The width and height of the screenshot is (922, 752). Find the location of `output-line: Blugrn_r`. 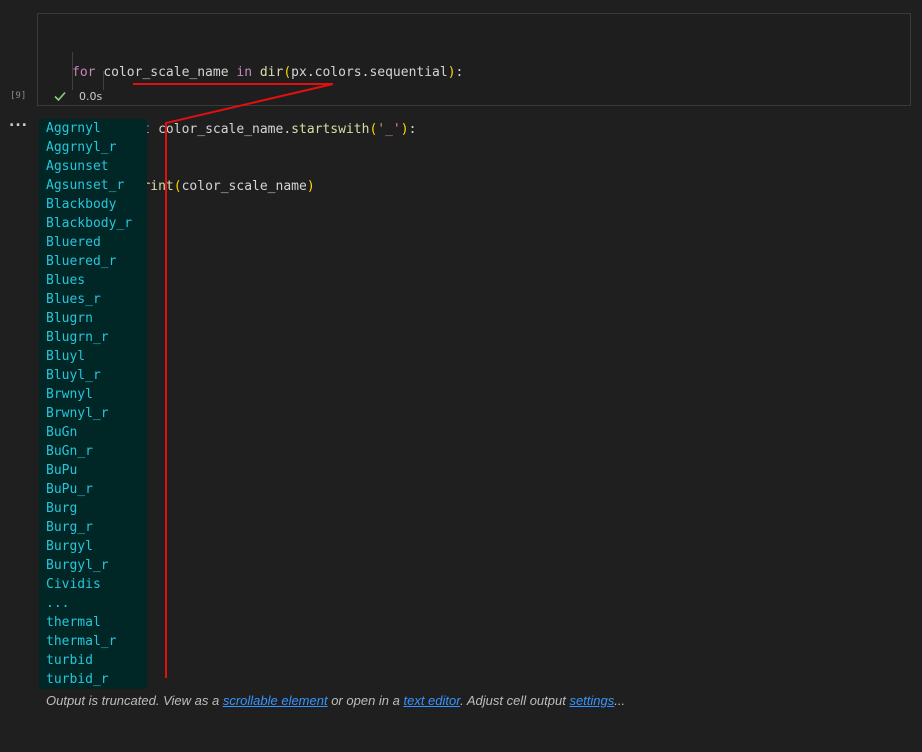

output-line: Blugrn_r is located at coordinates (77, 337).